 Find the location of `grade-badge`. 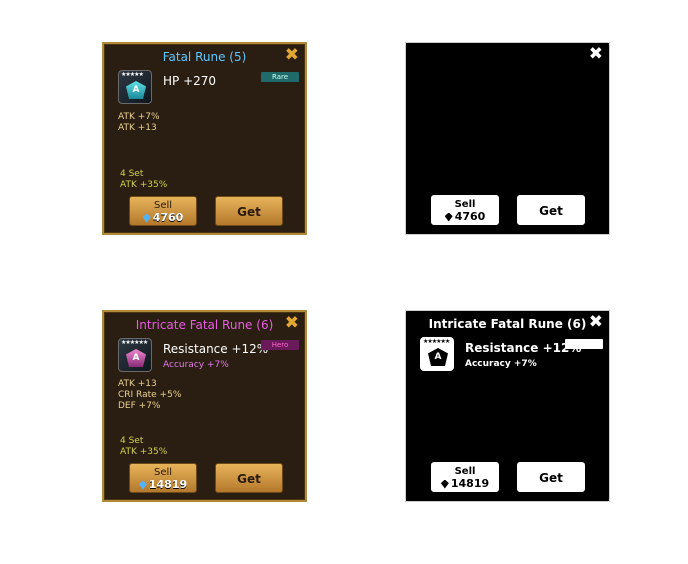

grade-badge is located at coordinates (584, 344).